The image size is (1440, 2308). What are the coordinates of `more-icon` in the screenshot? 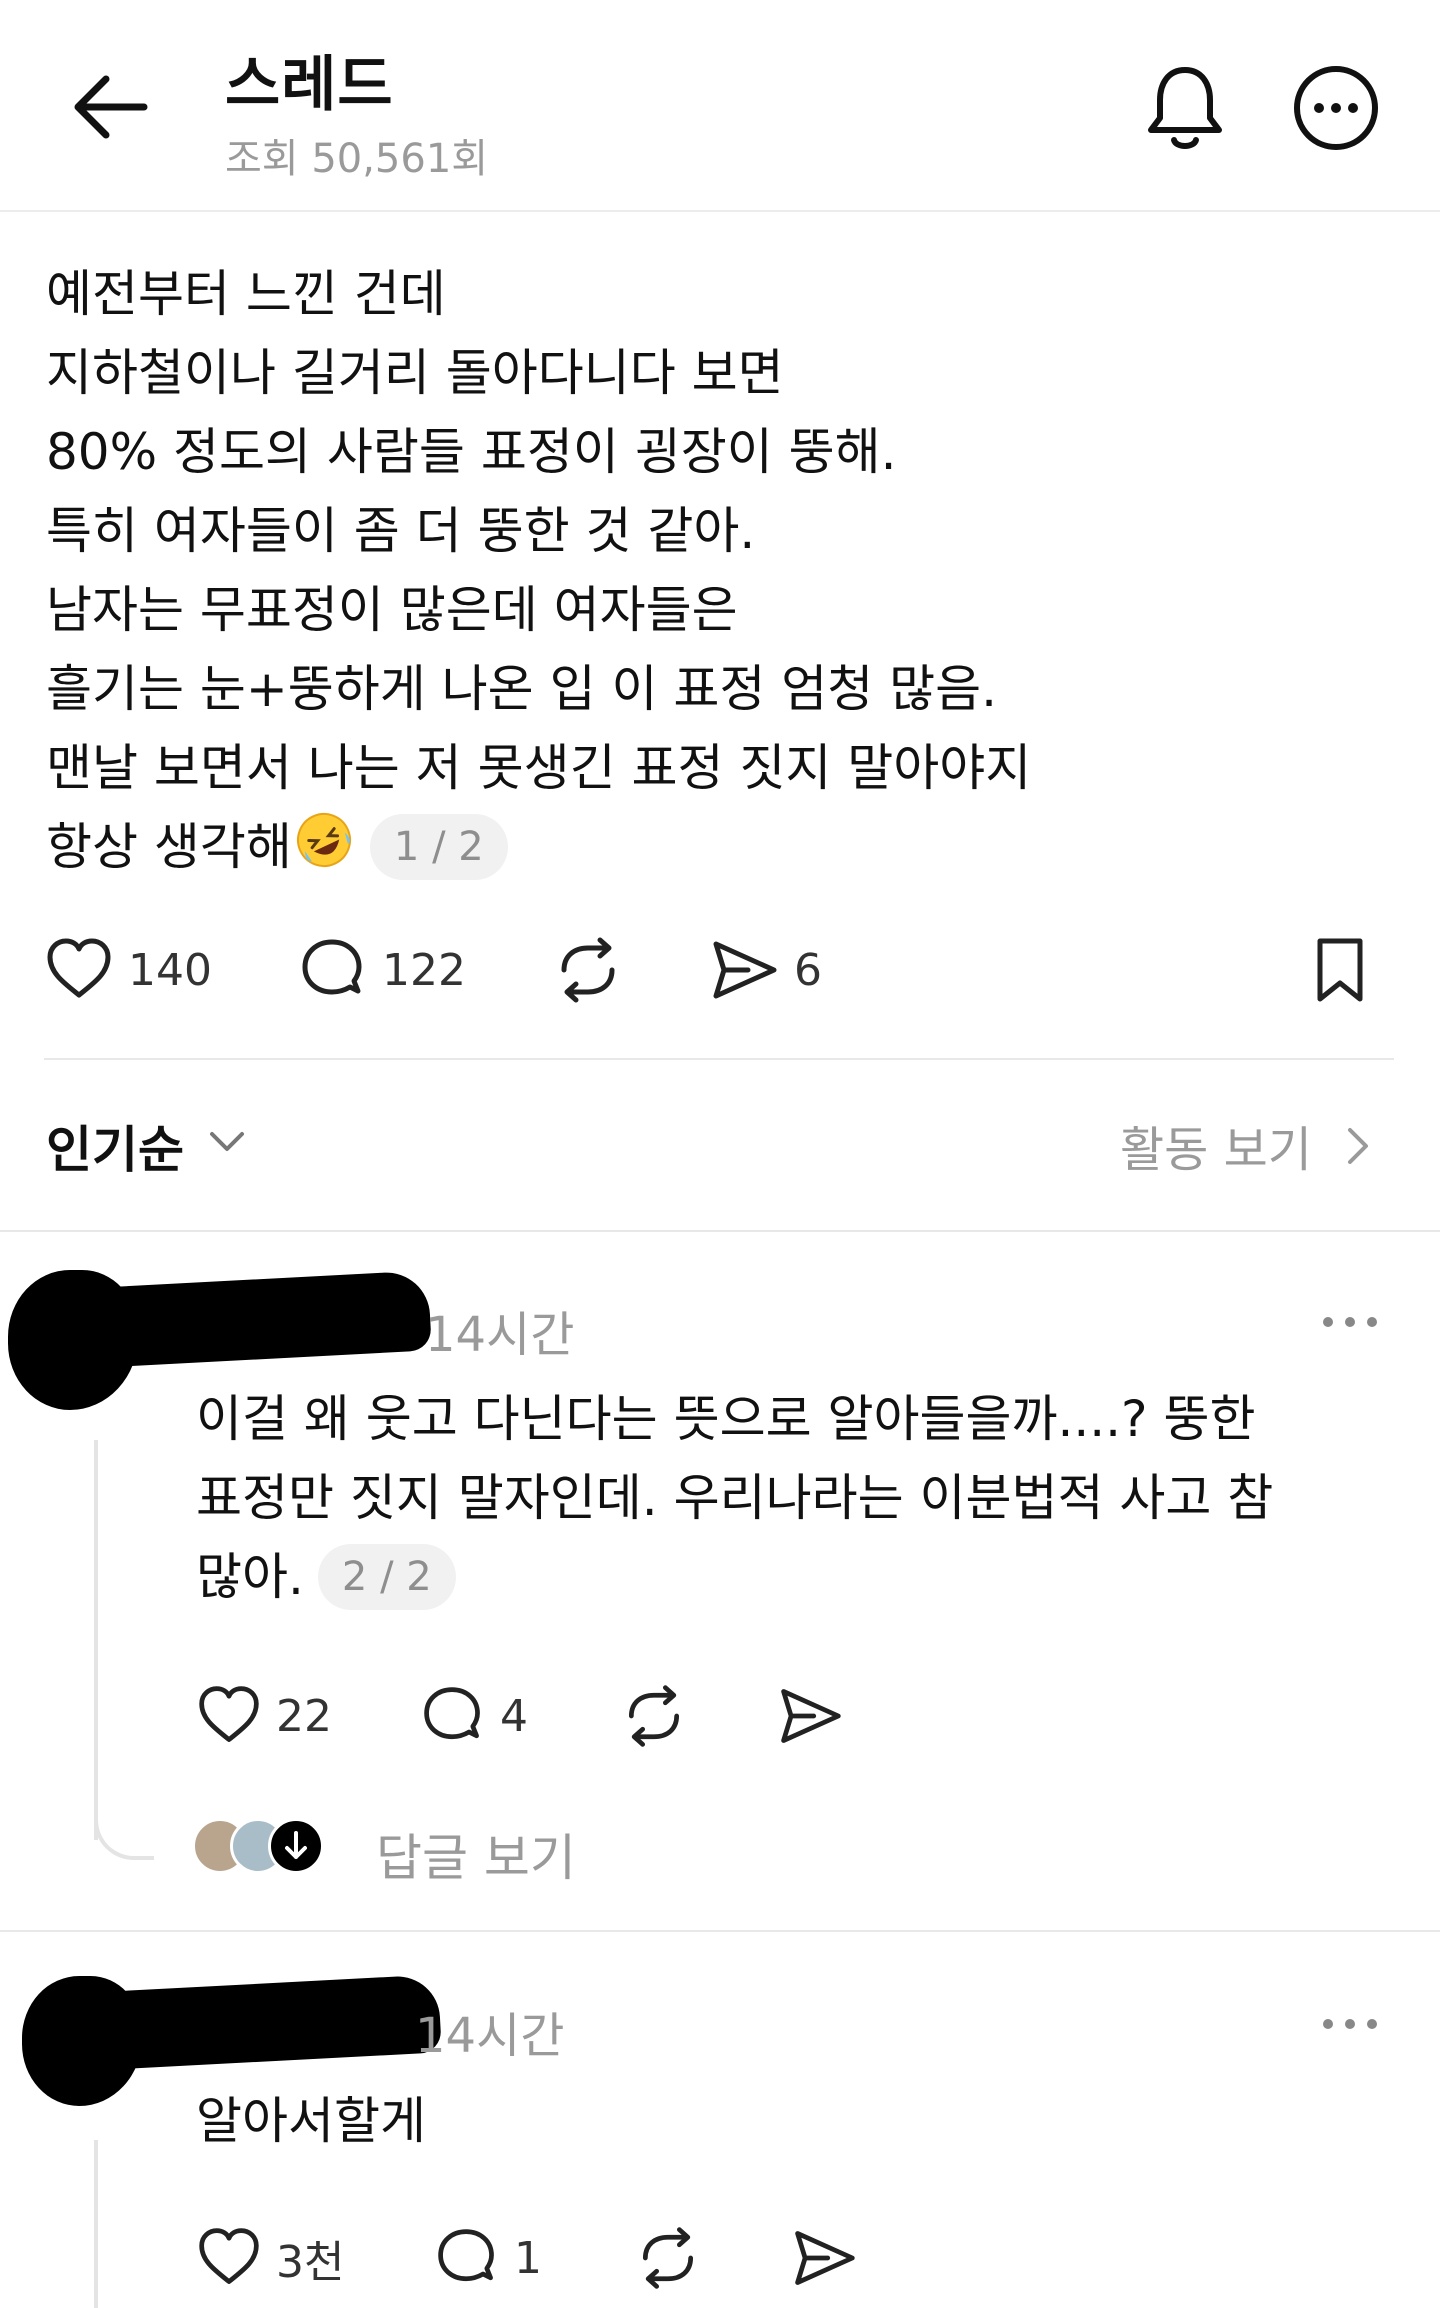 It's located at (1336, 108).